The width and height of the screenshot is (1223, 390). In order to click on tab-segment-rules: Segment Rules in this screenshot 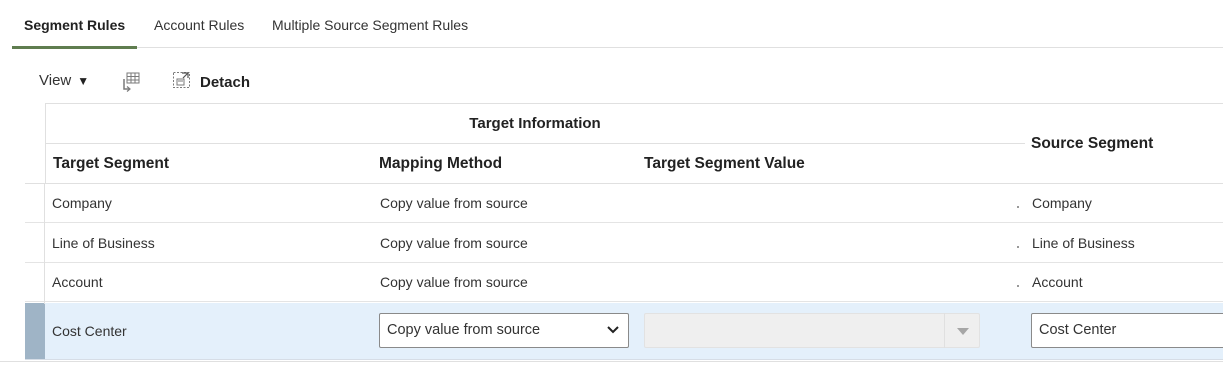, I will do `click(74, 32)`.